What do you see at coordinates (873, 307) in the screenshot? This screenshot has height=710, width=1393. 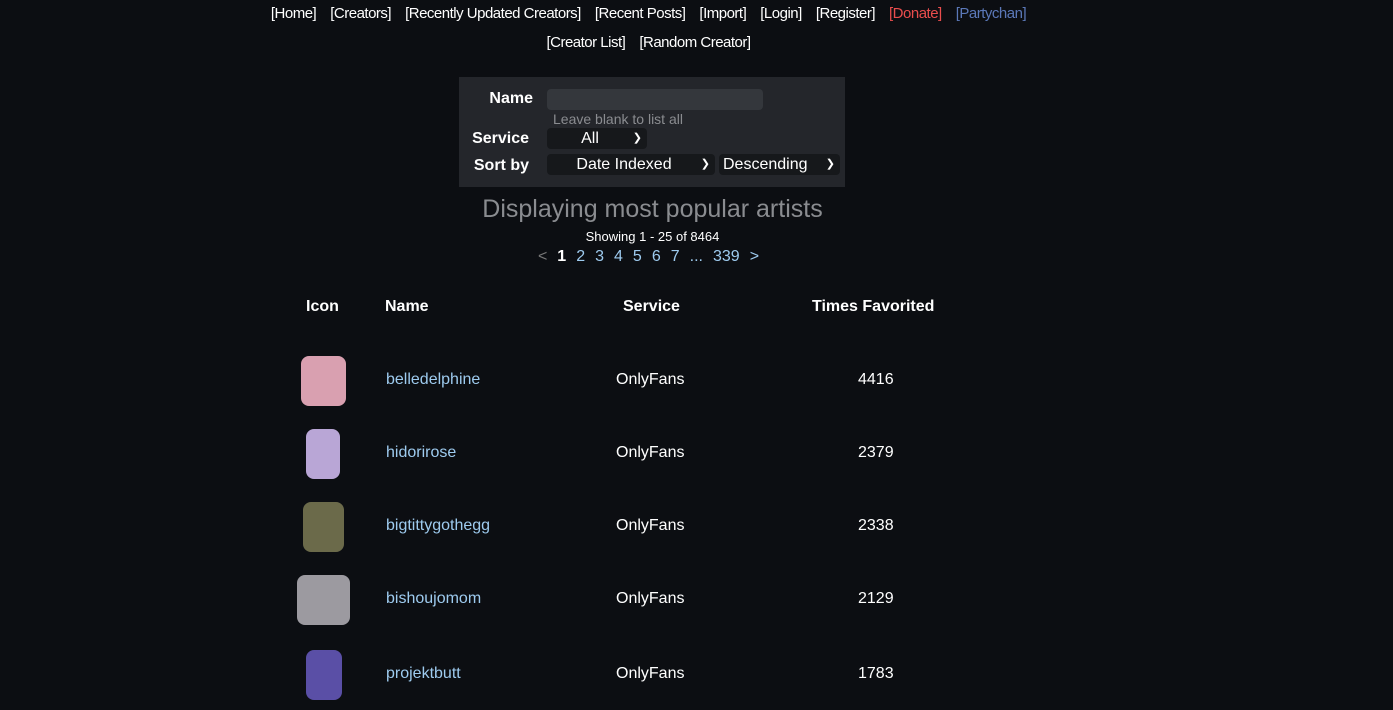 I see `header-times-favorited: Times Favorited` at bounding box center [873, 307].